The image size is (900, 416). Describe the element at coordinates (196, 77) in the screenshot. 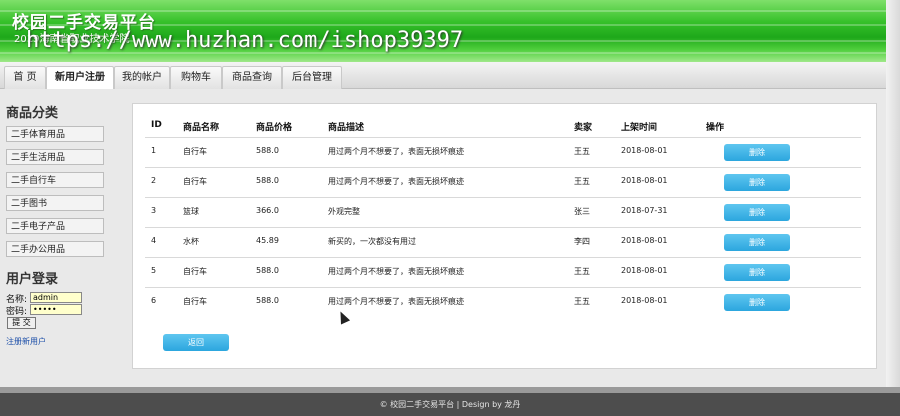

I see `nav-item-cart: 购物车` at that location.